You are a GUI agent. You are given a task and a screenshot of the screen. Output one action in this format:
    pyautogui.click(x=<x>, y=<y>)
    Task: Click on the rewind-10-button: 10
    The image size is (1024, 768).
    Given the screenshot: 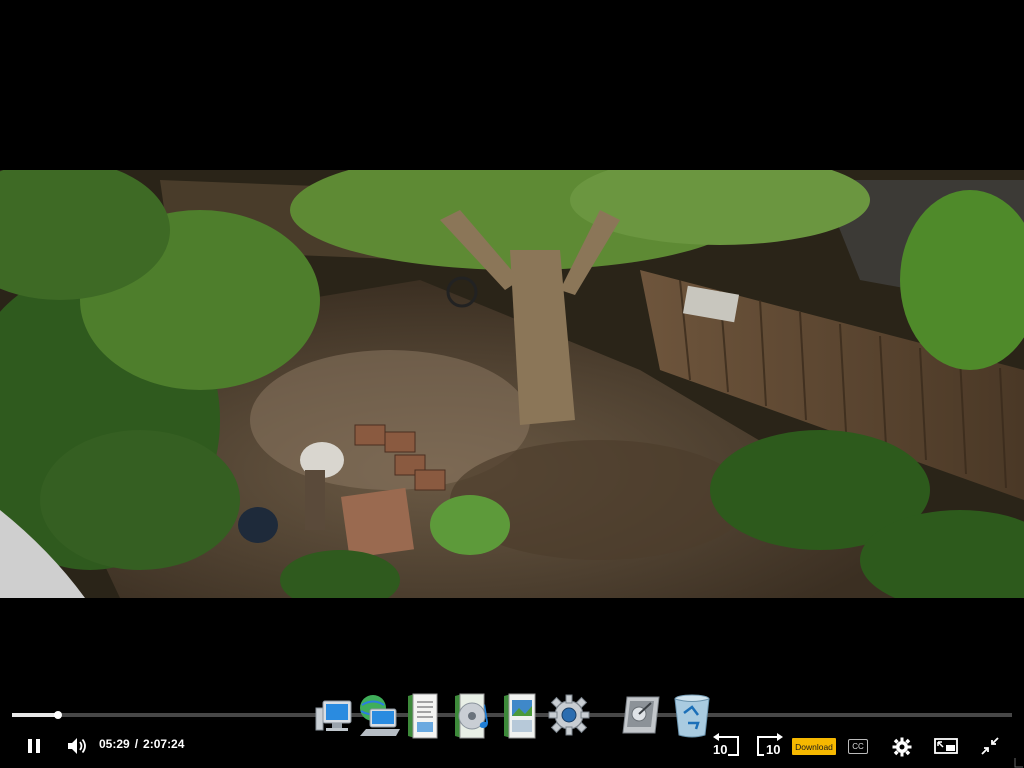 What is the action you would take?
    pyautogui.click(x=726, y=746)
    